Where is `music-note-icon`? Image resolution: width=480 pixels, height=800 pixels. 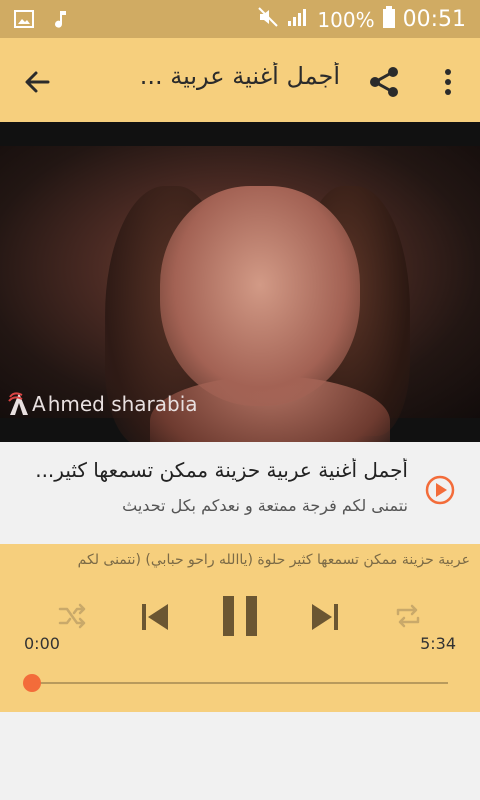 music-note-icon is located at coordinates (60, 21).